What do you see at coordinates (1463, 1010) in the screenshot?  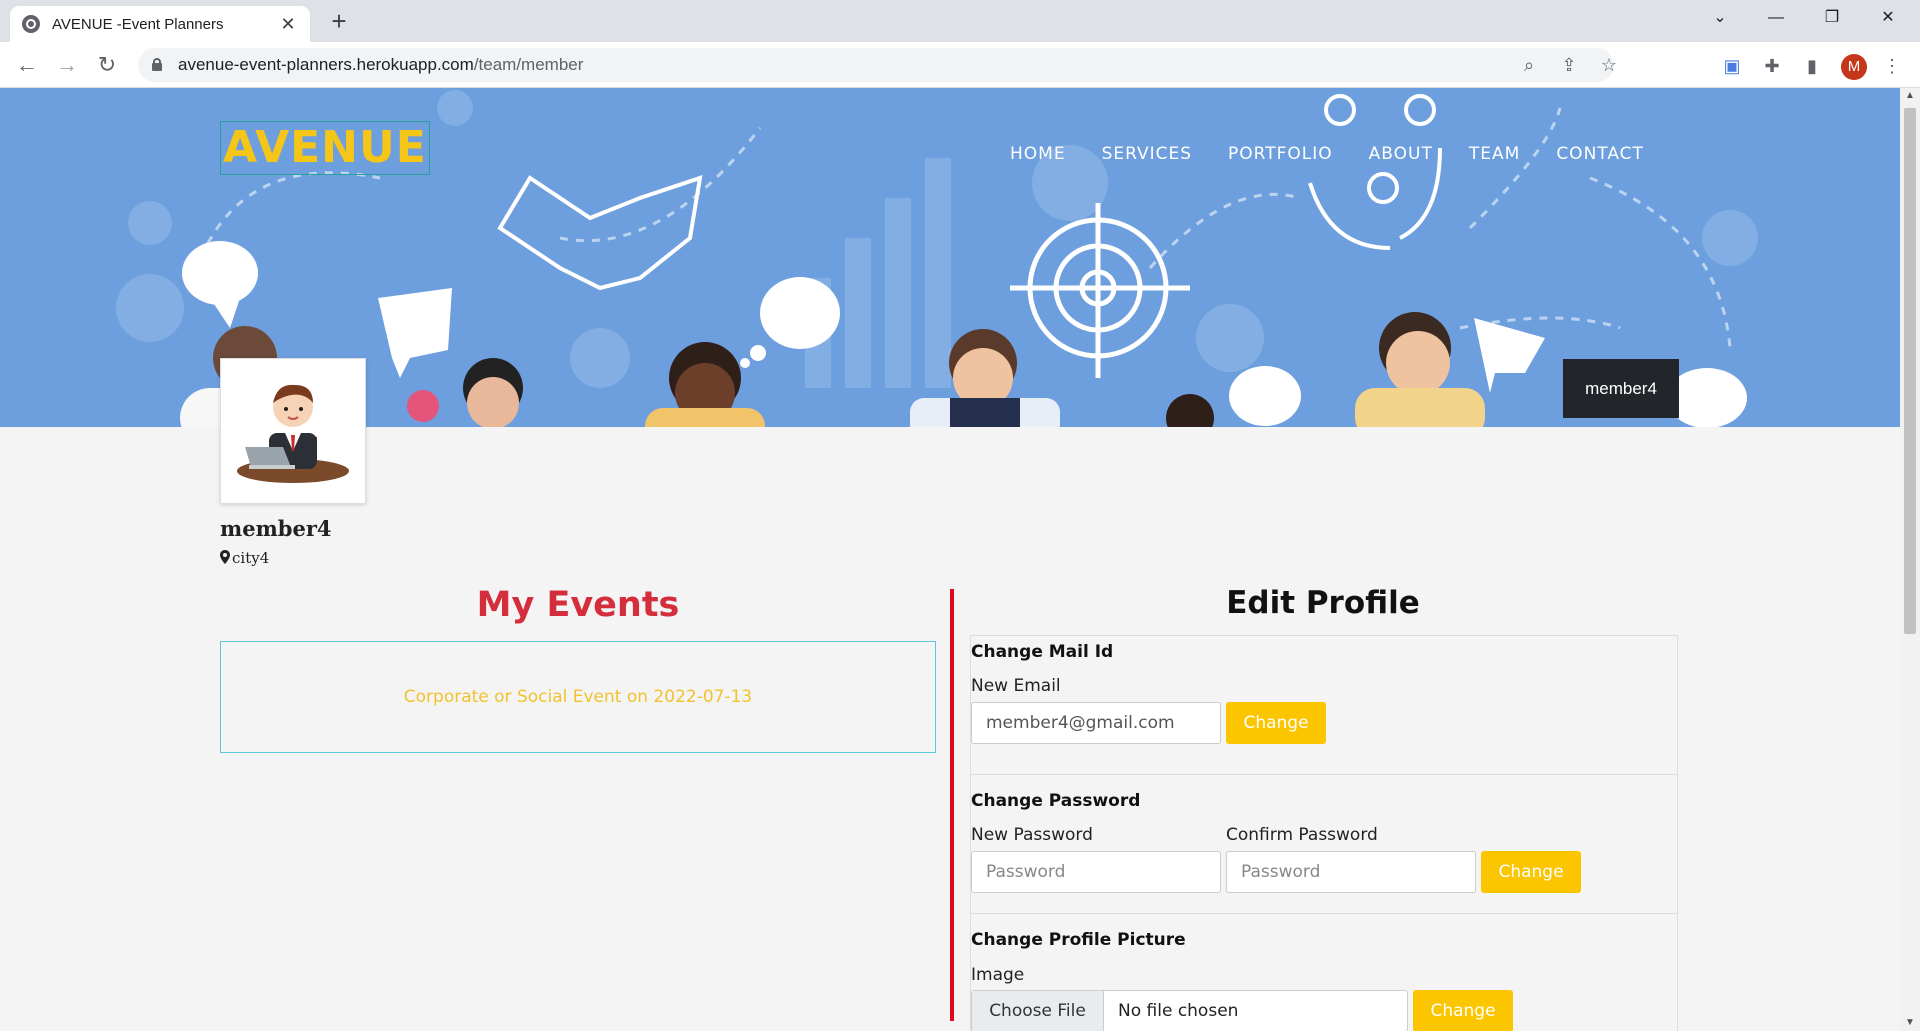 I see `change-picture-button: Change` at bounding box center [1463, 1010].